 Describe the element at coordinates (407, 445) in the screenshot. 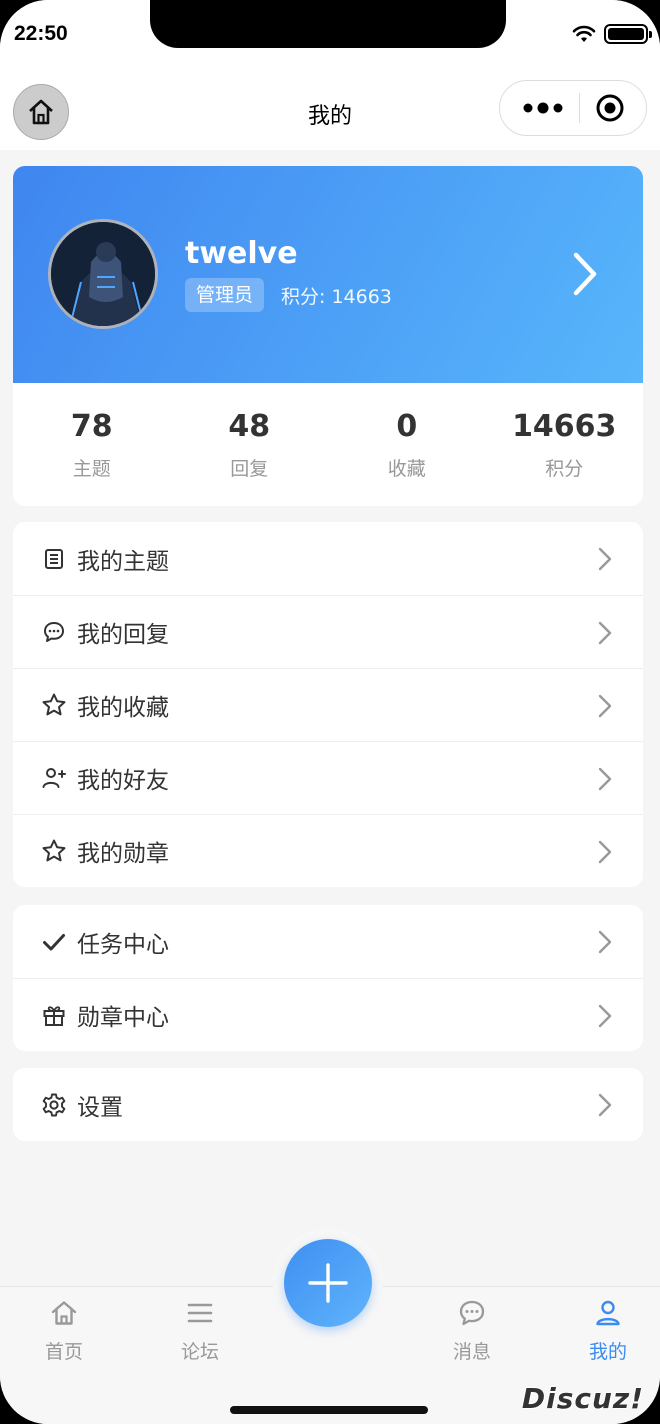

I see `stat-favorites: 0 收藏` at that location.